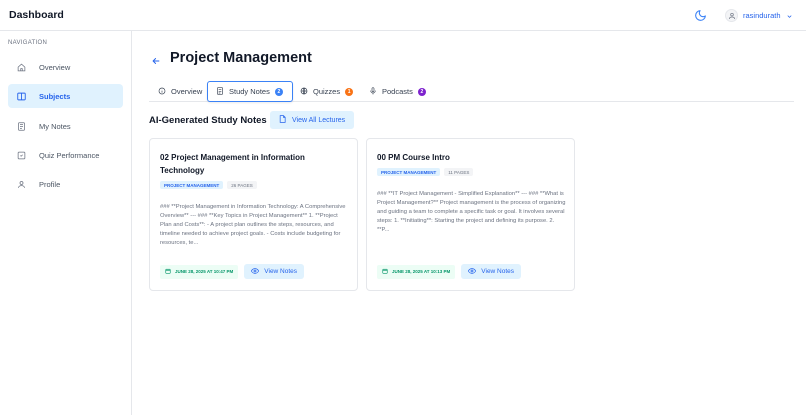 The width and height of the screenshot is (806, 415). What do you see at coordinates (187, 91) in the screenshot?
I see `tab-label: Overview` at bounding box center [187, 91].